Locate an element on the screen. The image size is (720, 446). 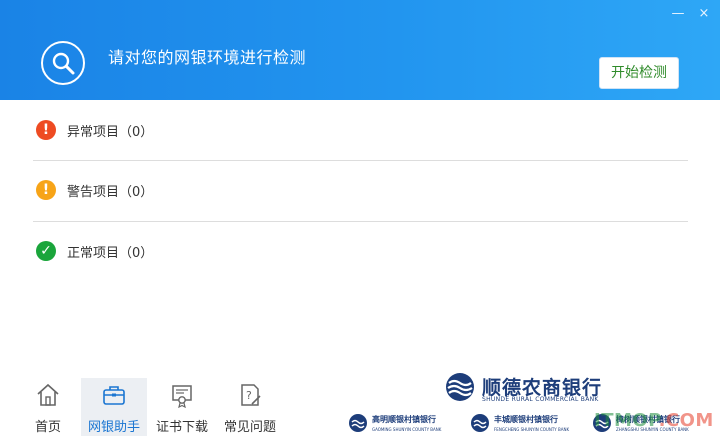
nav-item-faq: ? 常见问题 is located at coordinates (250, 407).